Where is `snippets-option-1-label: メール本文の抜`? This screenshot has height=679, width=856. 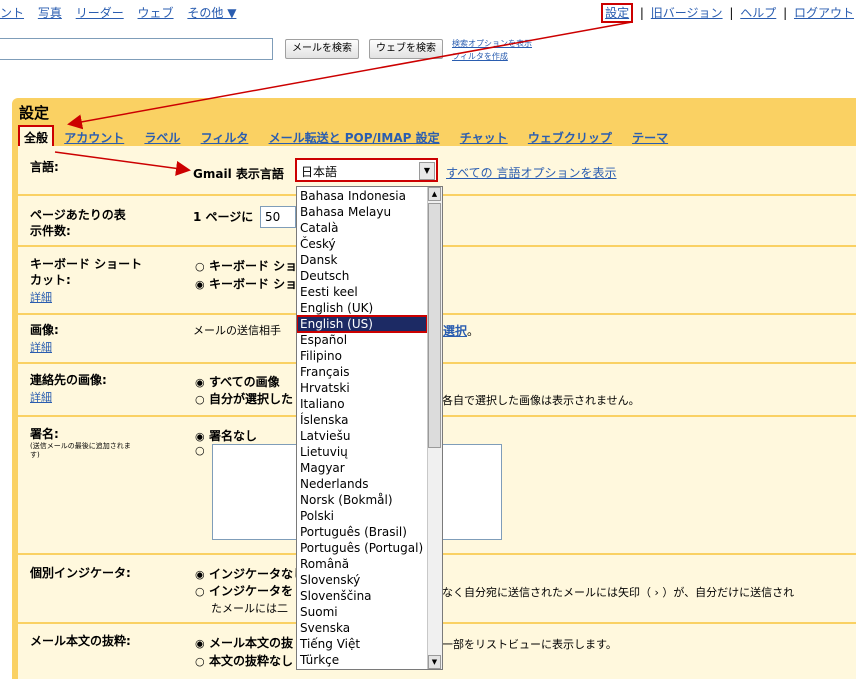
snippets-option-1-label: メール本文の抜 is located at coordinates (251, 643).